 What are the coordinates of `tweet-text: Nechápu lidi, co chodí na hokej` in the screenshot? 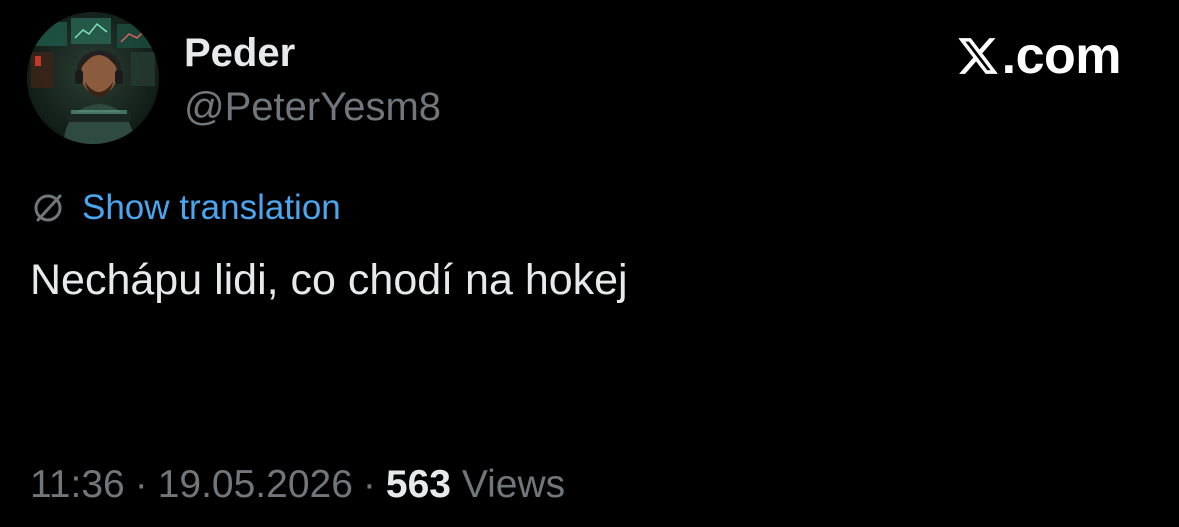 It's located at (329, 280).